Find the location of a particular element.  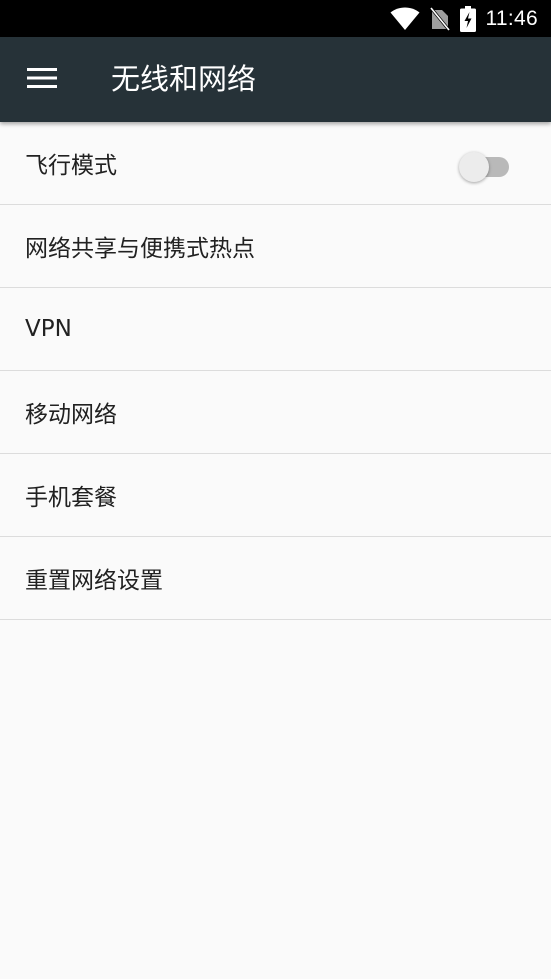

settings-item-mobile-plan: 手机套餐 is located at coordinates (275, 495).